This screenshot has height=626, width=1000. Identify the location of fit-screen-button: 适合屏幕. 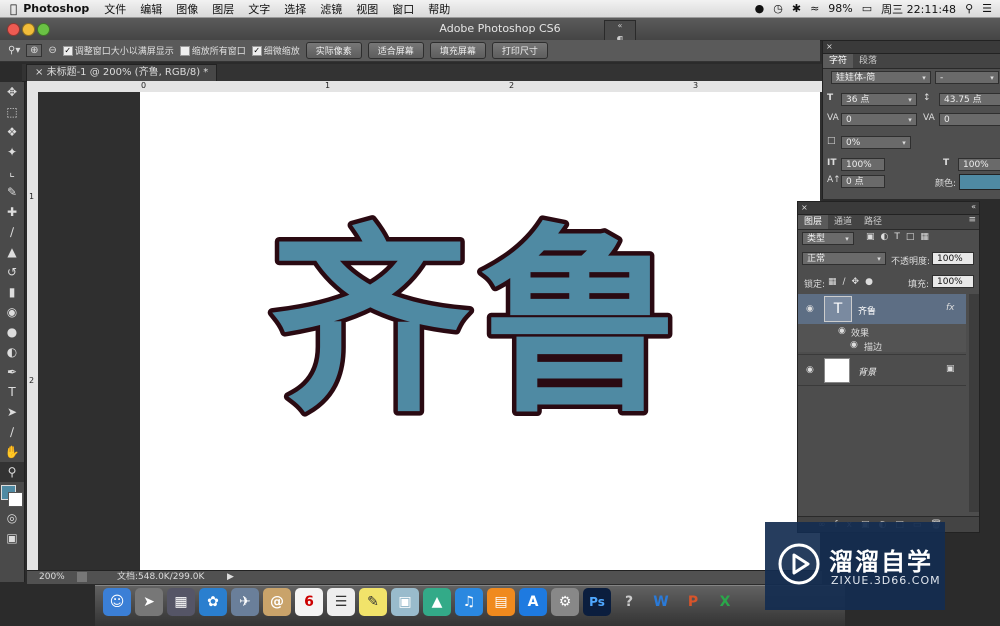
(395, 50).